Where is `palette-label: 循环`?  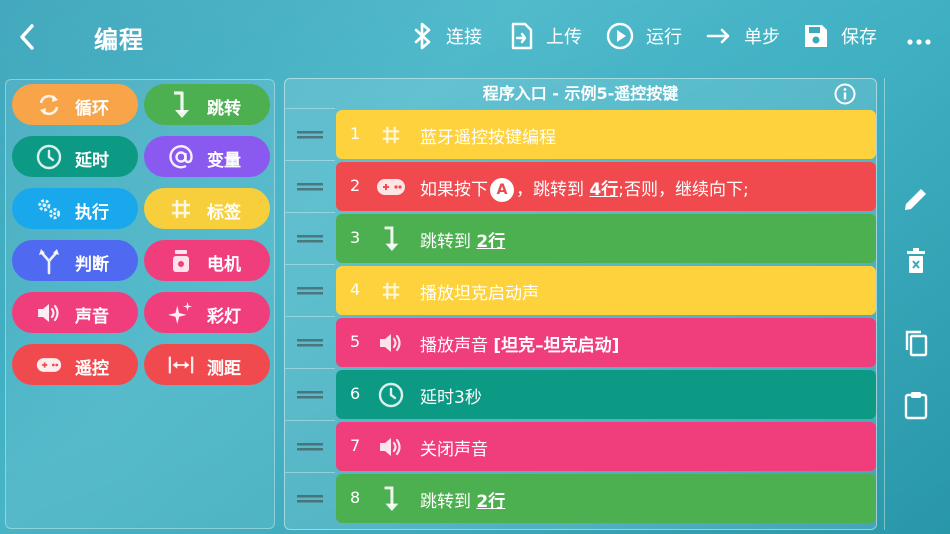 palette-label: 循环 is located at coordinates (92, 109).